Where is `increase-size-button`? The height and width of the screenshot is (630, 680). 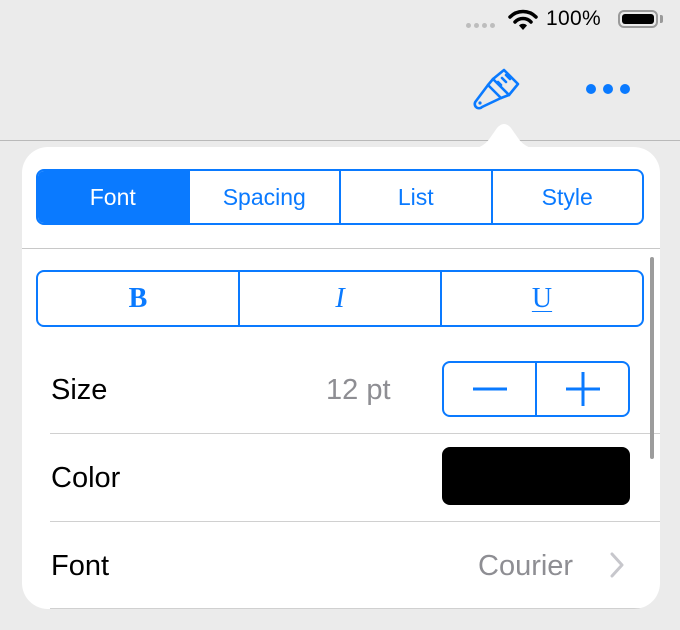
increase-size-button is located at coordinates (581, 389).